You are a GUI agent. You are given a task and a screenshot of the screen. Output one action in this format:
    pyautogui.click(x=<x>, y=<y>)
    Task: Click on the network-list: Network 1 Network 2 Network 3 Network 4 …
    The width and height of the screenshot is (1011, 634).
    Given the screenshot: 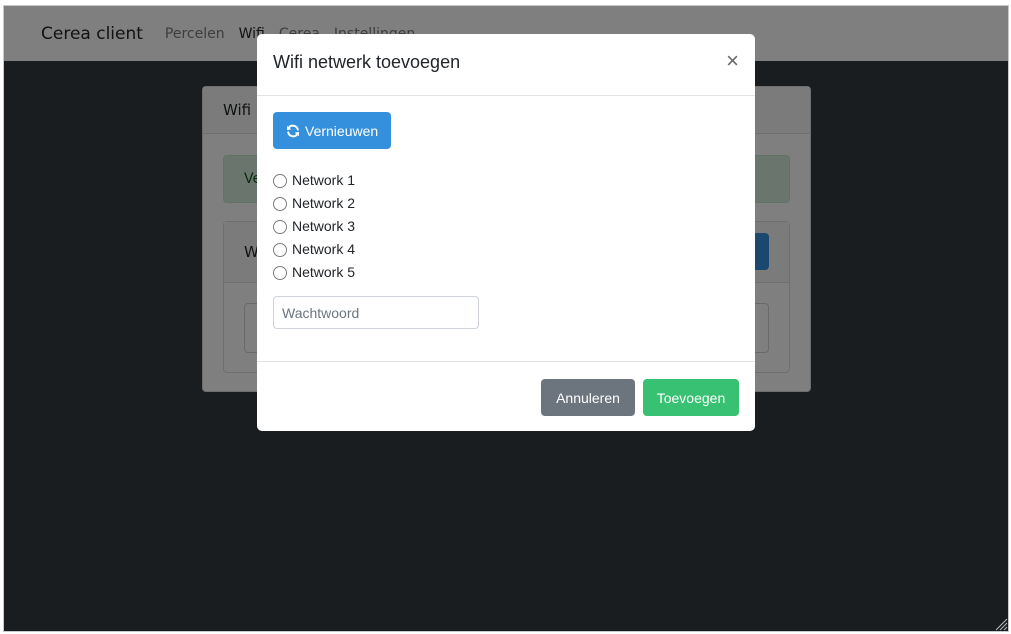 What is the action you would take?
    pyautogui.click(x=314, y=225)
    